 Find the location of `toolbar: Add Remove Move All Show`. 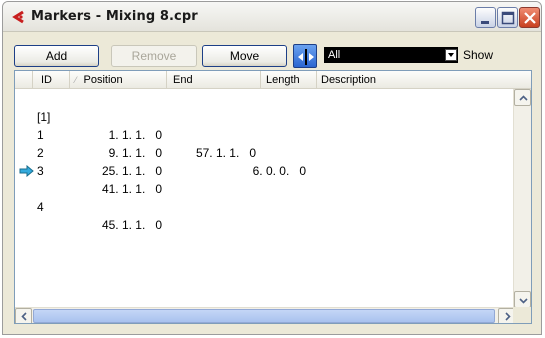

toolbar: Add Remove Move All Show is located at coordinates (272, 51).